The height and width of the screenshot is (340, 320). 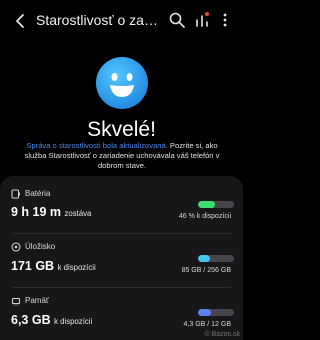 I want to click on memory-free-unit: k dispozícii, so click(x=73, y=321).